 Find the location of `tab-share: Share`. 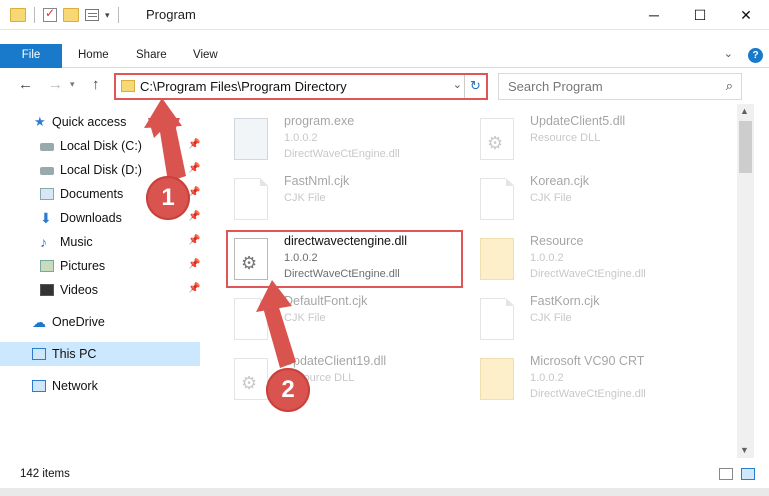

tab-share: Share is located at coordinates (151, 56).